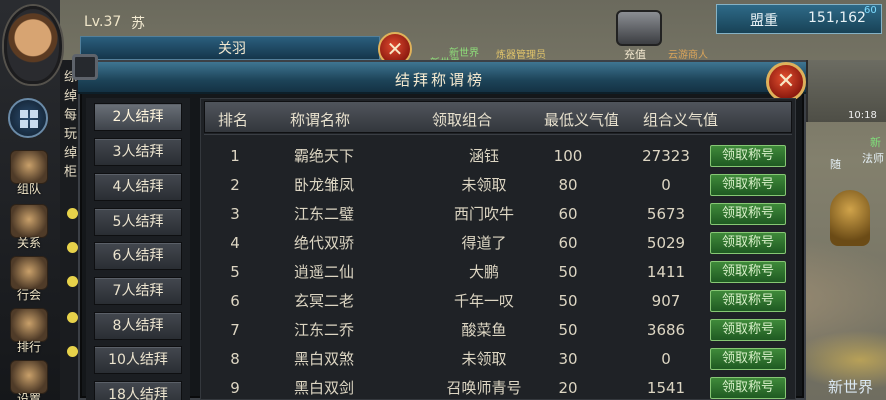 Image resolution: width=886 pixels, height=400 pixels. I want to click on claim-group-cell: 酸菜鱼, so click(484, 330).